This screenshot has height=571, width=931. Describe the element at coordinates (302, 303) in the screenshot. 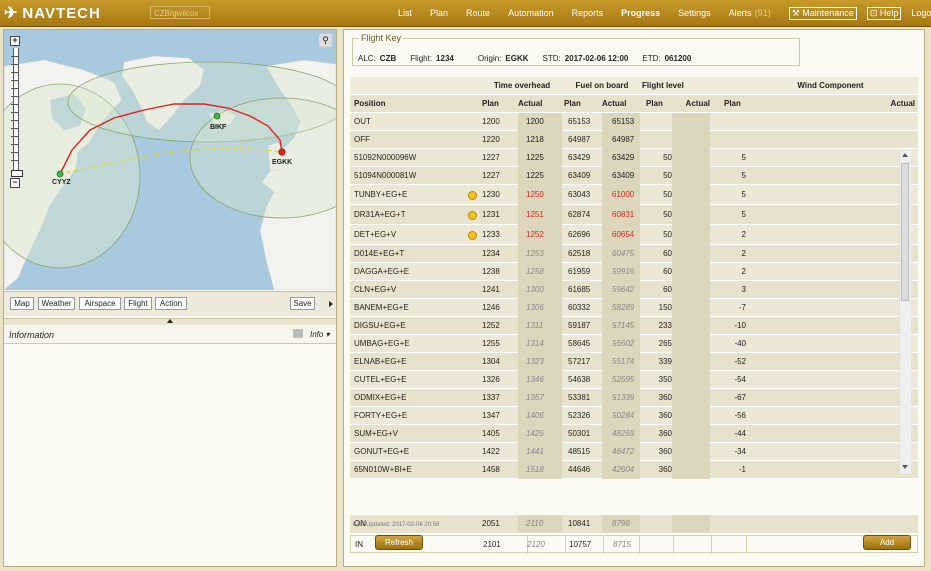

I see `save-button: Save` at that location.